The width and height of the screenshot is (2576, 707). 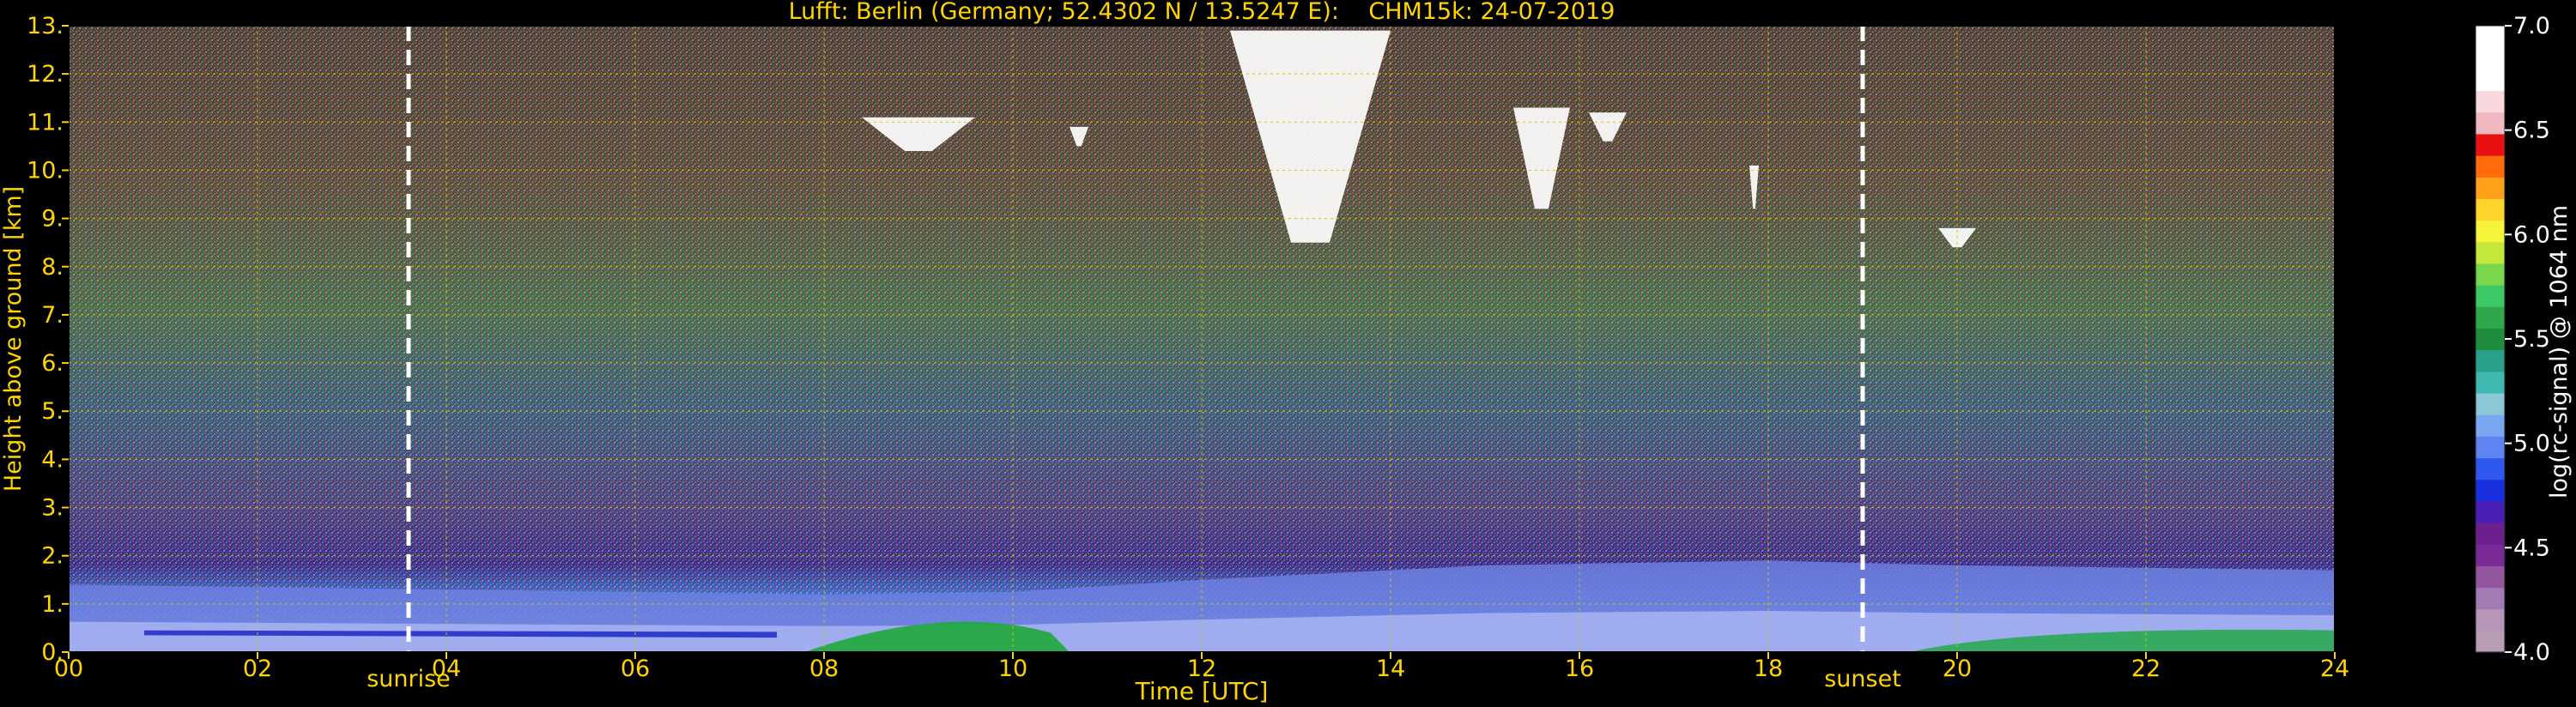 I want to click on y-tick-label: 2., so click(x=52, y=556).